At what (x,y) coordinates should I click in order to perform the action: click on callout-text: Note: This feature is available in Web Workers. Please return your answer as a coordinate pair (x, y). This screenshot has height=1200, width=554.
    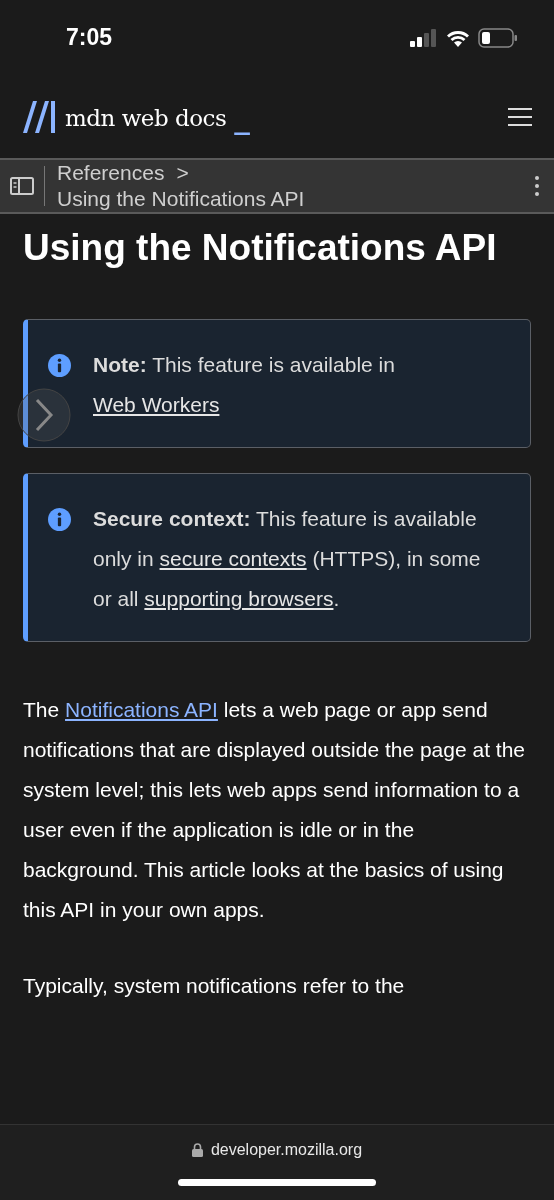
    Looking at the image, I should click on (244, 385).